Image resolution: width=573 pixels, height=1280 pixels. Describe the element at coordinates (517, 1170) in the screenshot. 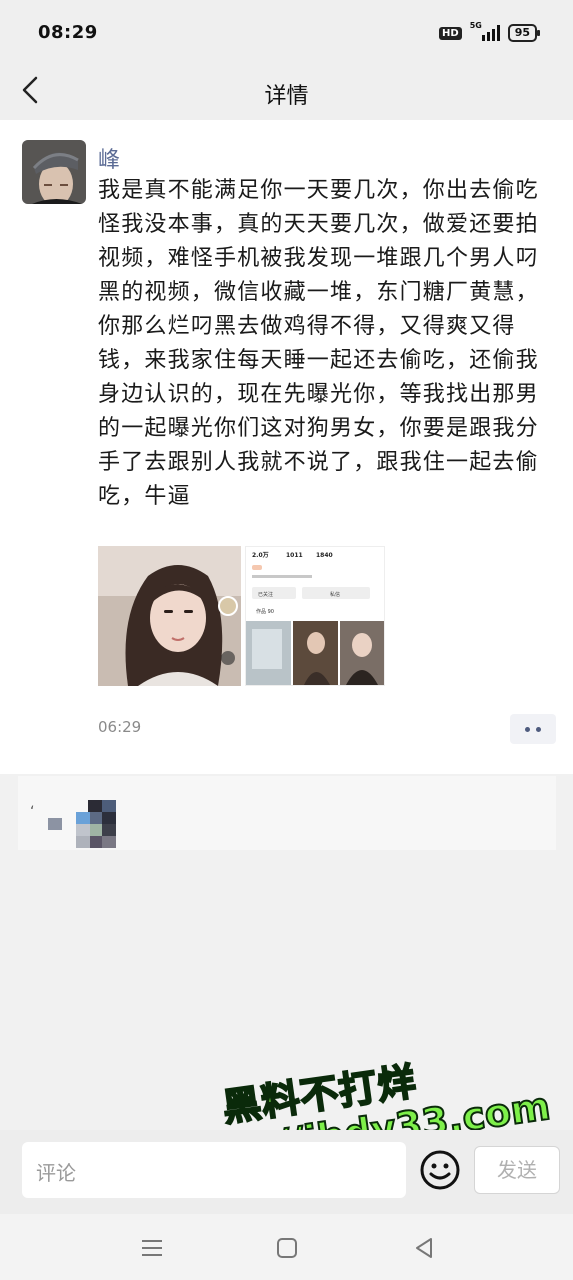

I see `send-button: 发送` at that location.